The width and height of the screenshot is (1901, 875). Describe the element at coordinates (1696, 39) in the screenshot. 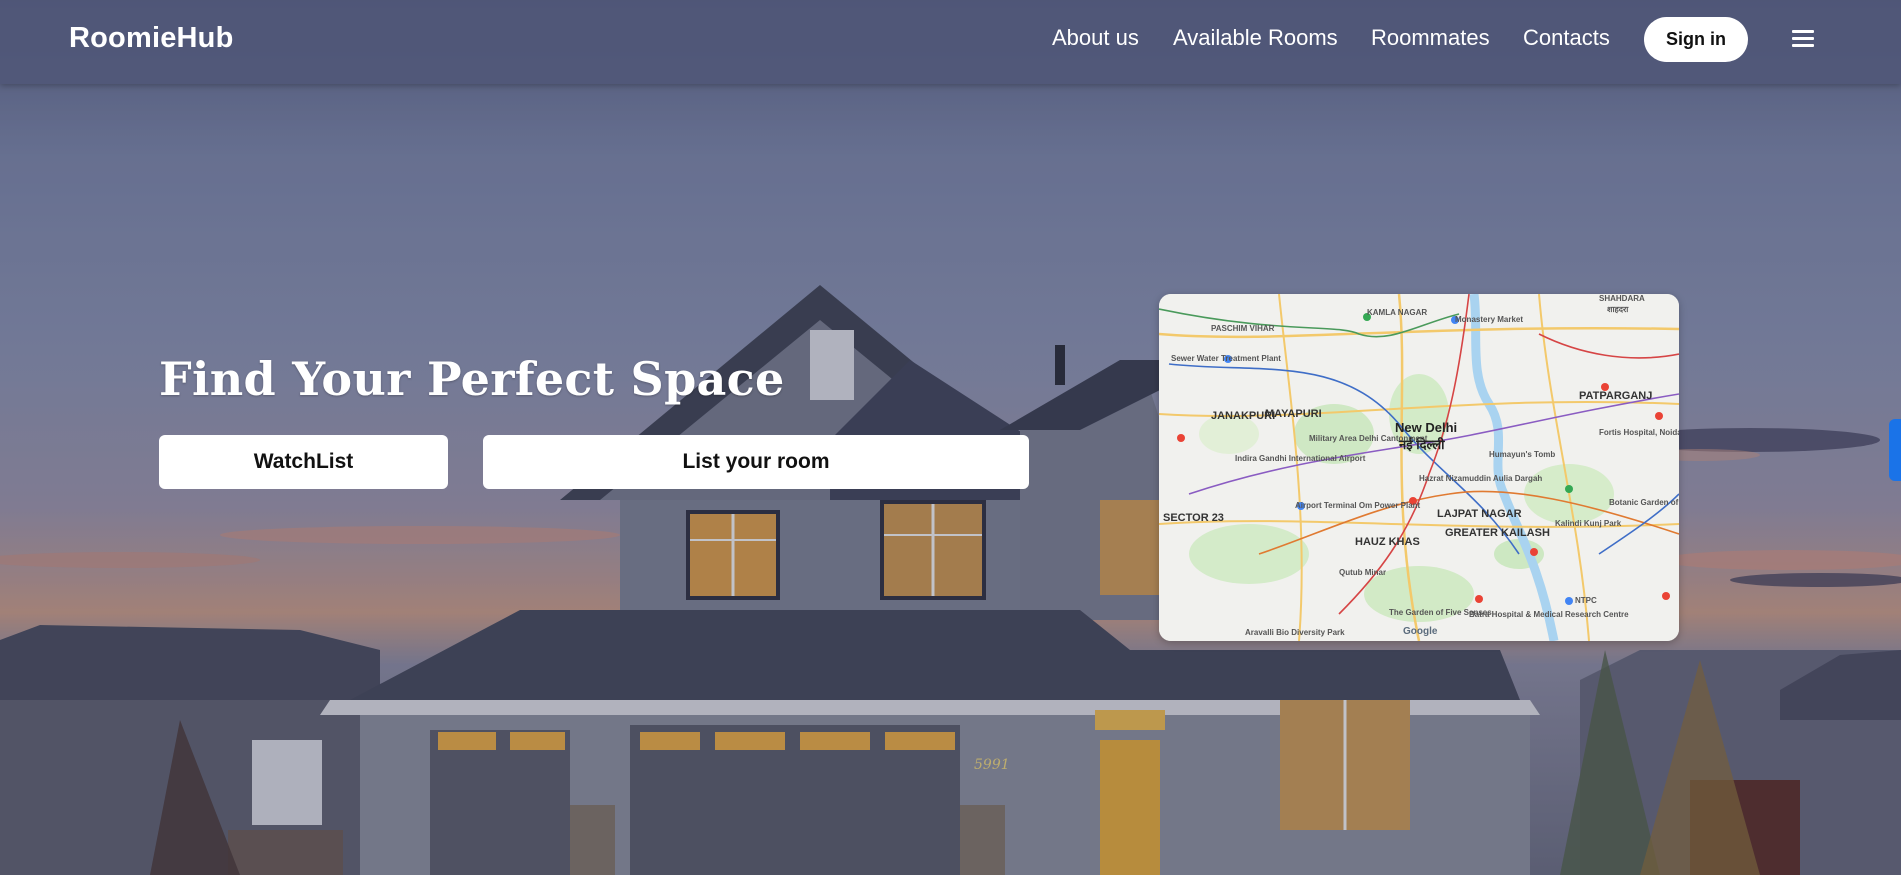

I see `sign-in-button: Sign in` at that location.